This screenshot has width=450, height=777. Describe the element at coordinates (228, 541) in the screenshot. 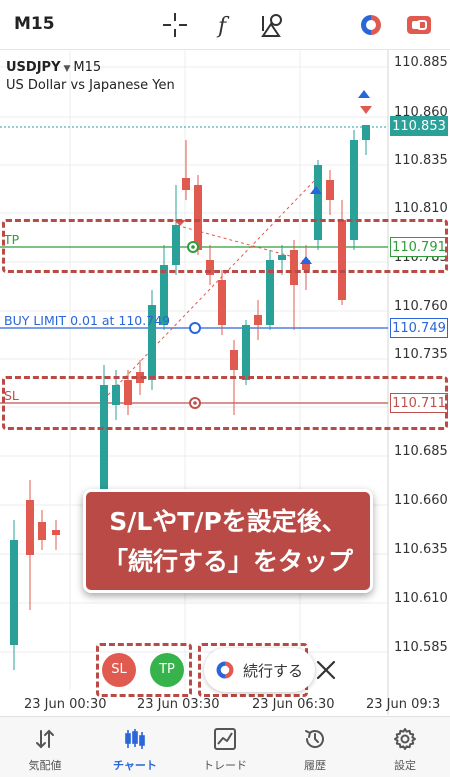

I see `instruction-callout: S/LやT/Pを設定後、 「続行する」をタップ` at that location.